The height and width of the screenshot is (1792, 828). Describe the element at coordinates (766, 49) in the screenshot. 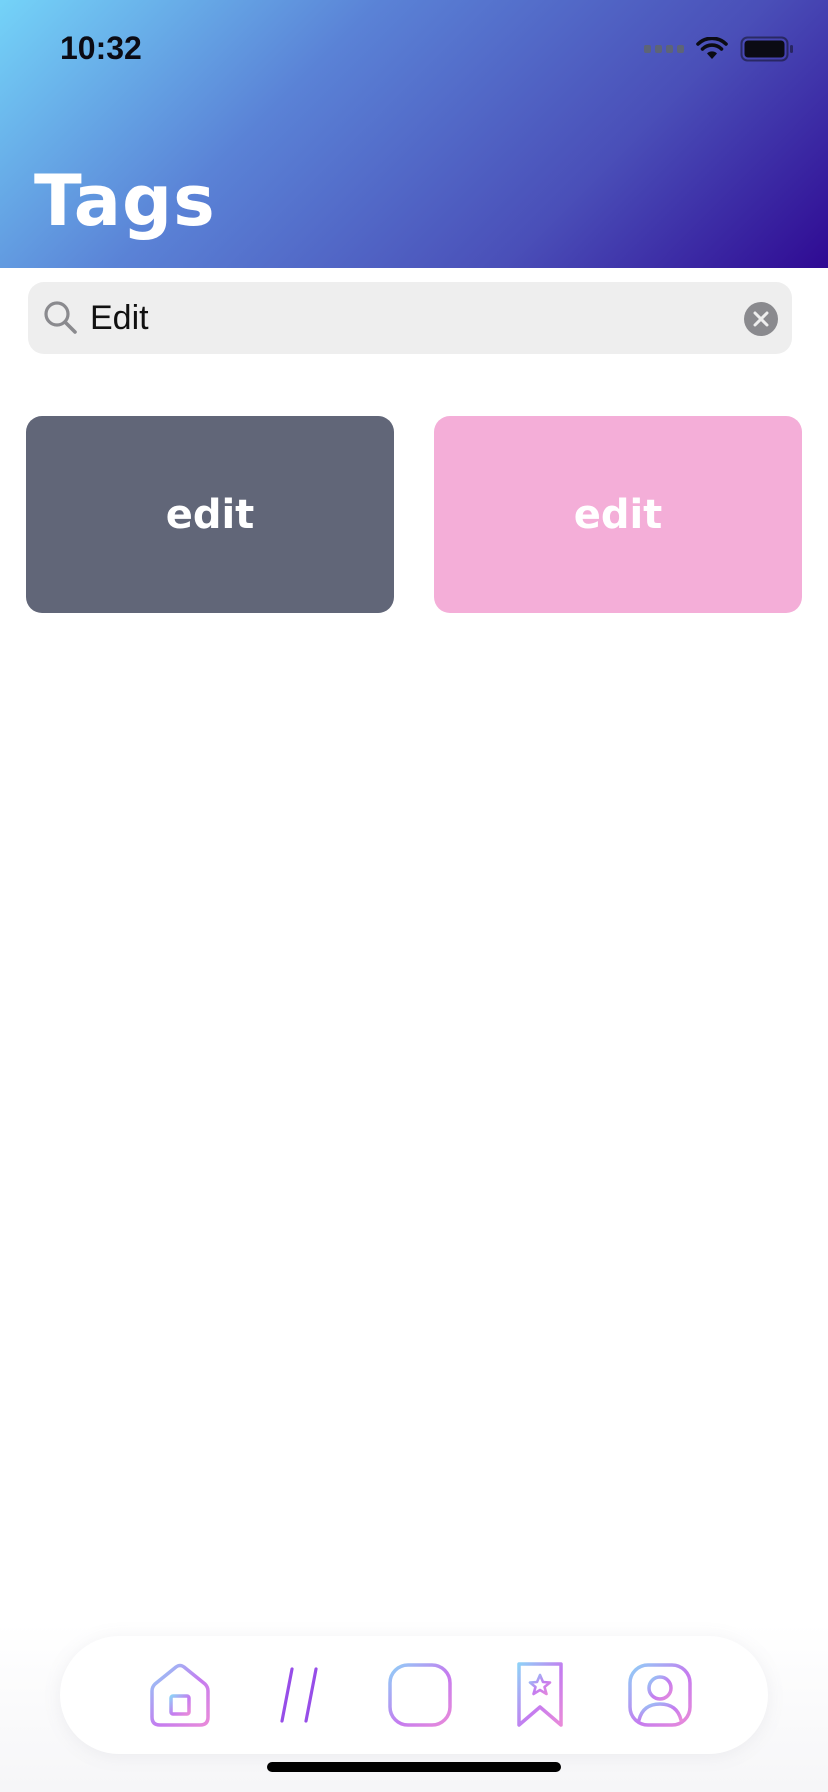

I see `battery-icon` at that location.